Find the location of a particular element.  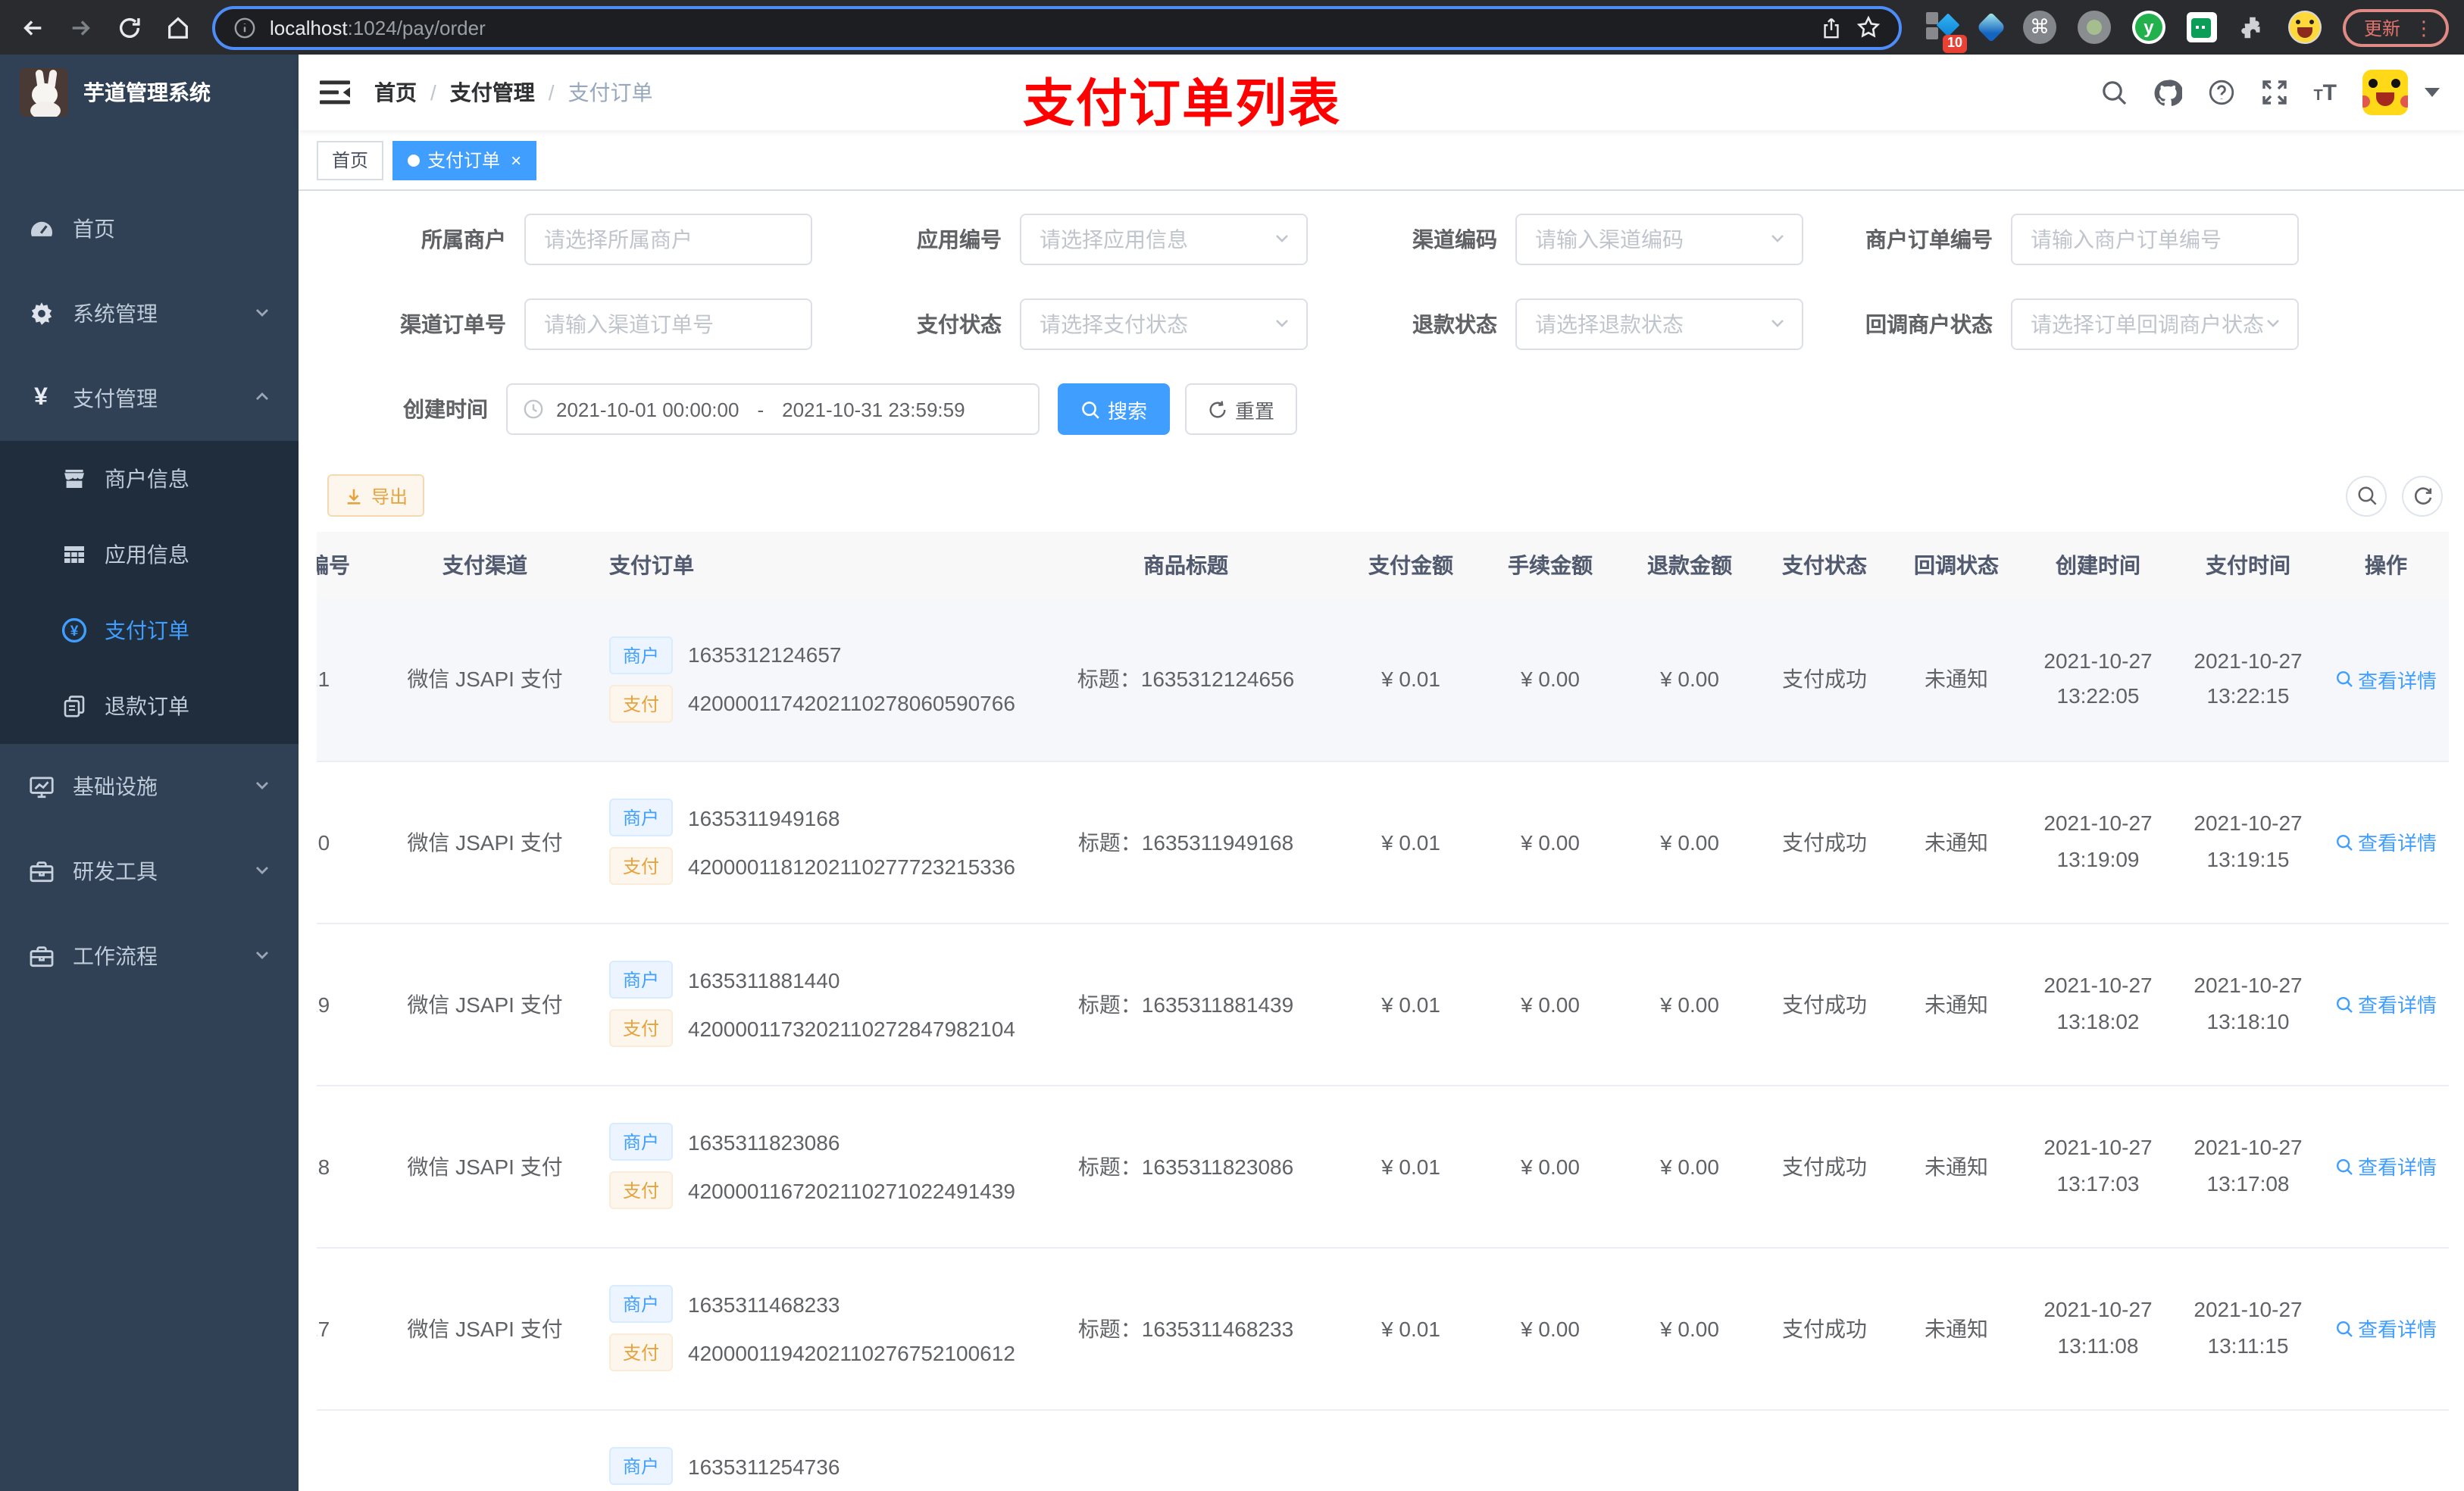

cell-paid: 2021-10-27 13:11:15 is located at coordinates (2248, 1328).